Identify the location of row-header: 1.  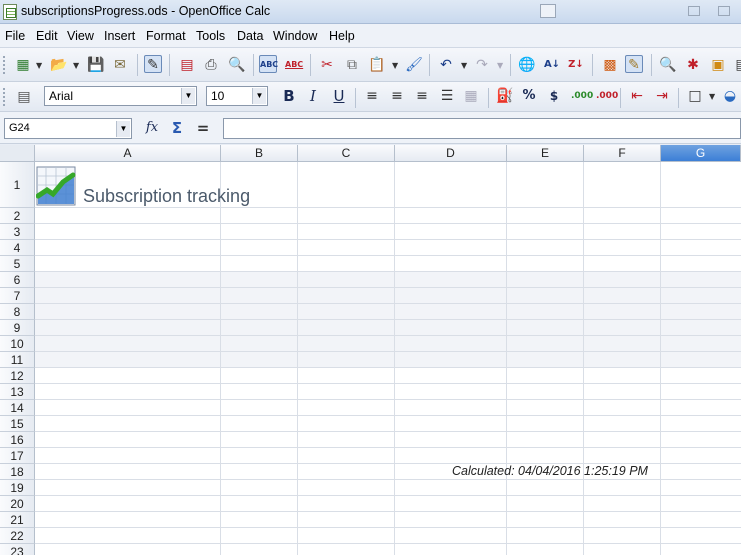
(17, 185).